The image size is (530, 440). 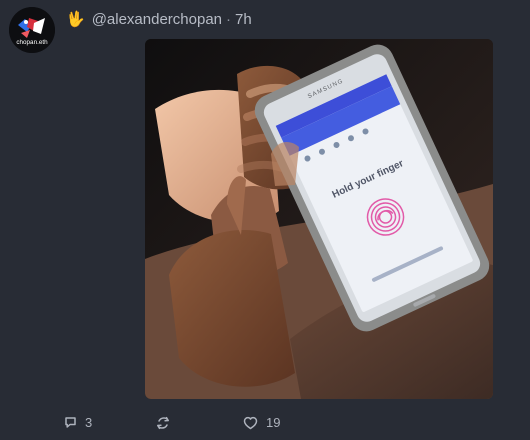 I want to click on comment-icon, so click(x=70, y=422).